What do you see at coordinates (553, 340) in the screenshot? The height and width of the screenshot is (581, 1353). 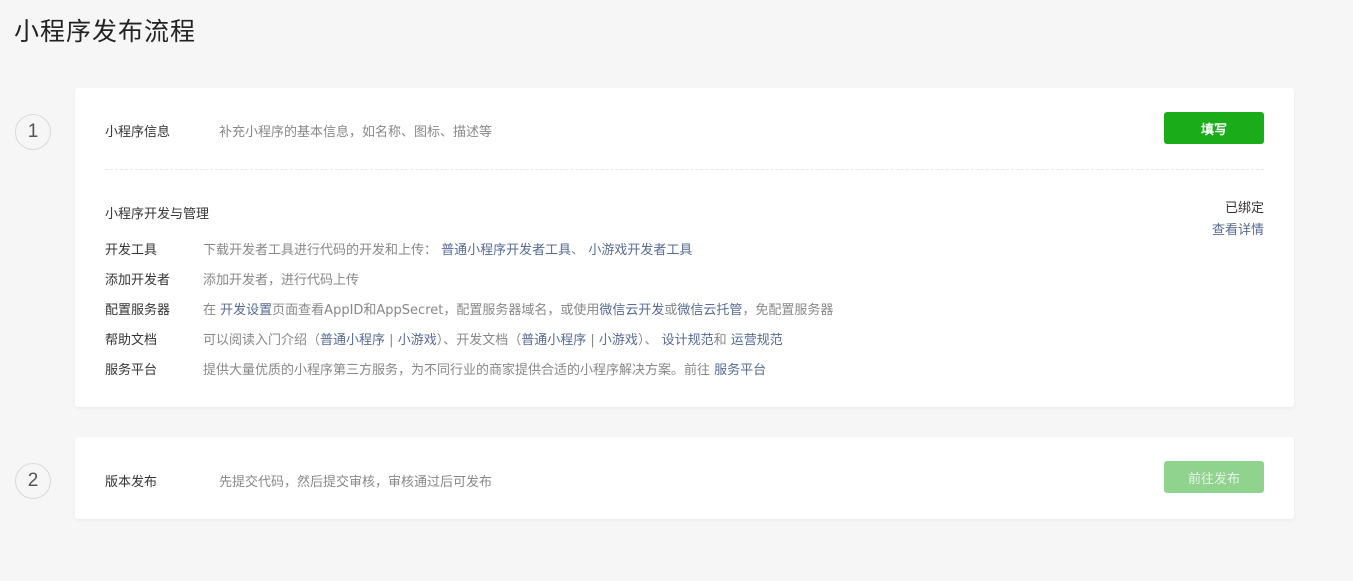 I see `docs-mini-program-link: 普通小程序` at bounding box center [553, 340].